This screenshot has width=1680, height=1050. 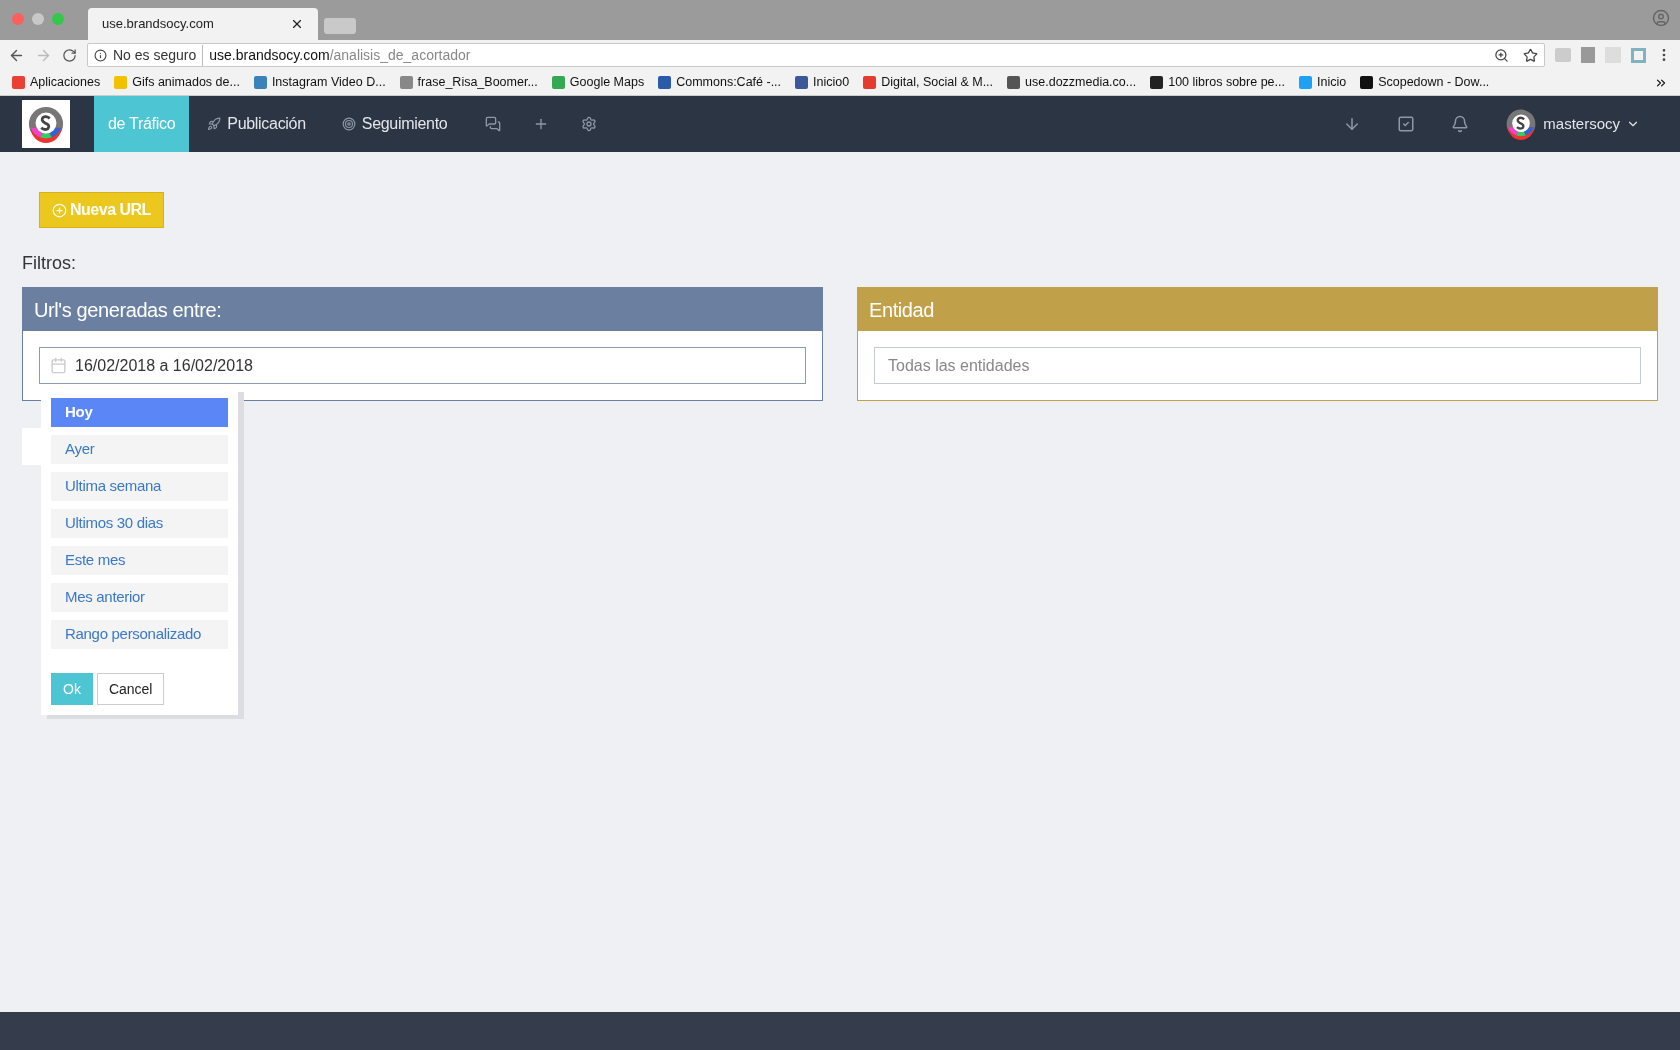 What do you see at coordinates (348, 124) in the screenshot?
I see `target-icon` at bounding box center [348, 124].